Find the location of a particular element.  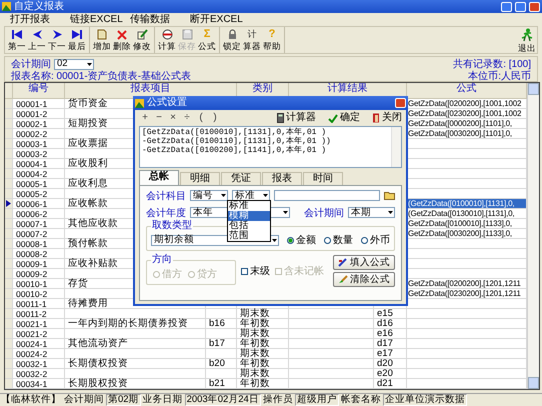

table-cell: b16 is located at coordinates (221, 324).